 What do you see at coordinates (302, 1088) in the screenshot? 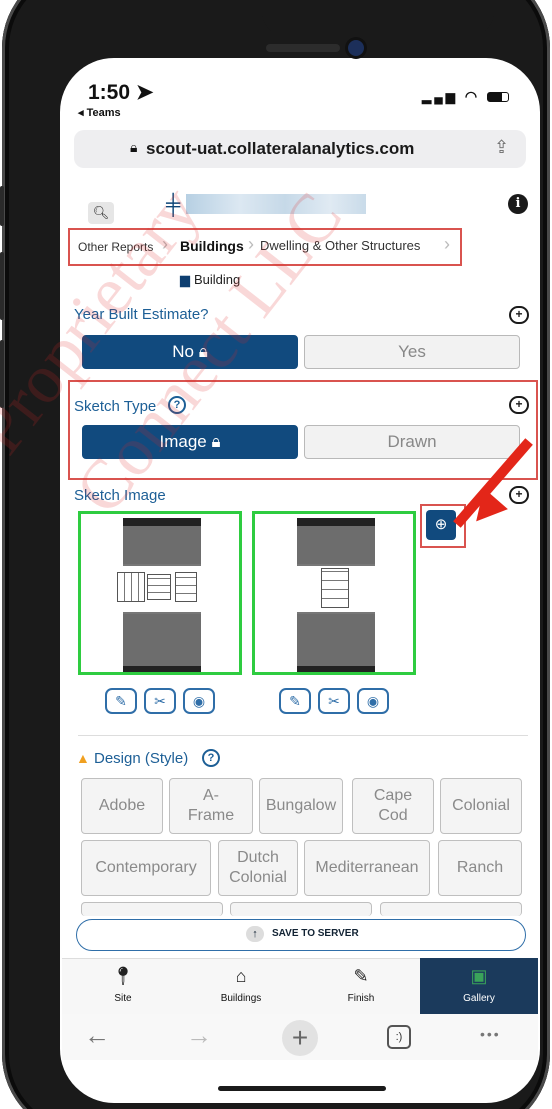
I see `home-indicator` at bounding box center [302, 1088].